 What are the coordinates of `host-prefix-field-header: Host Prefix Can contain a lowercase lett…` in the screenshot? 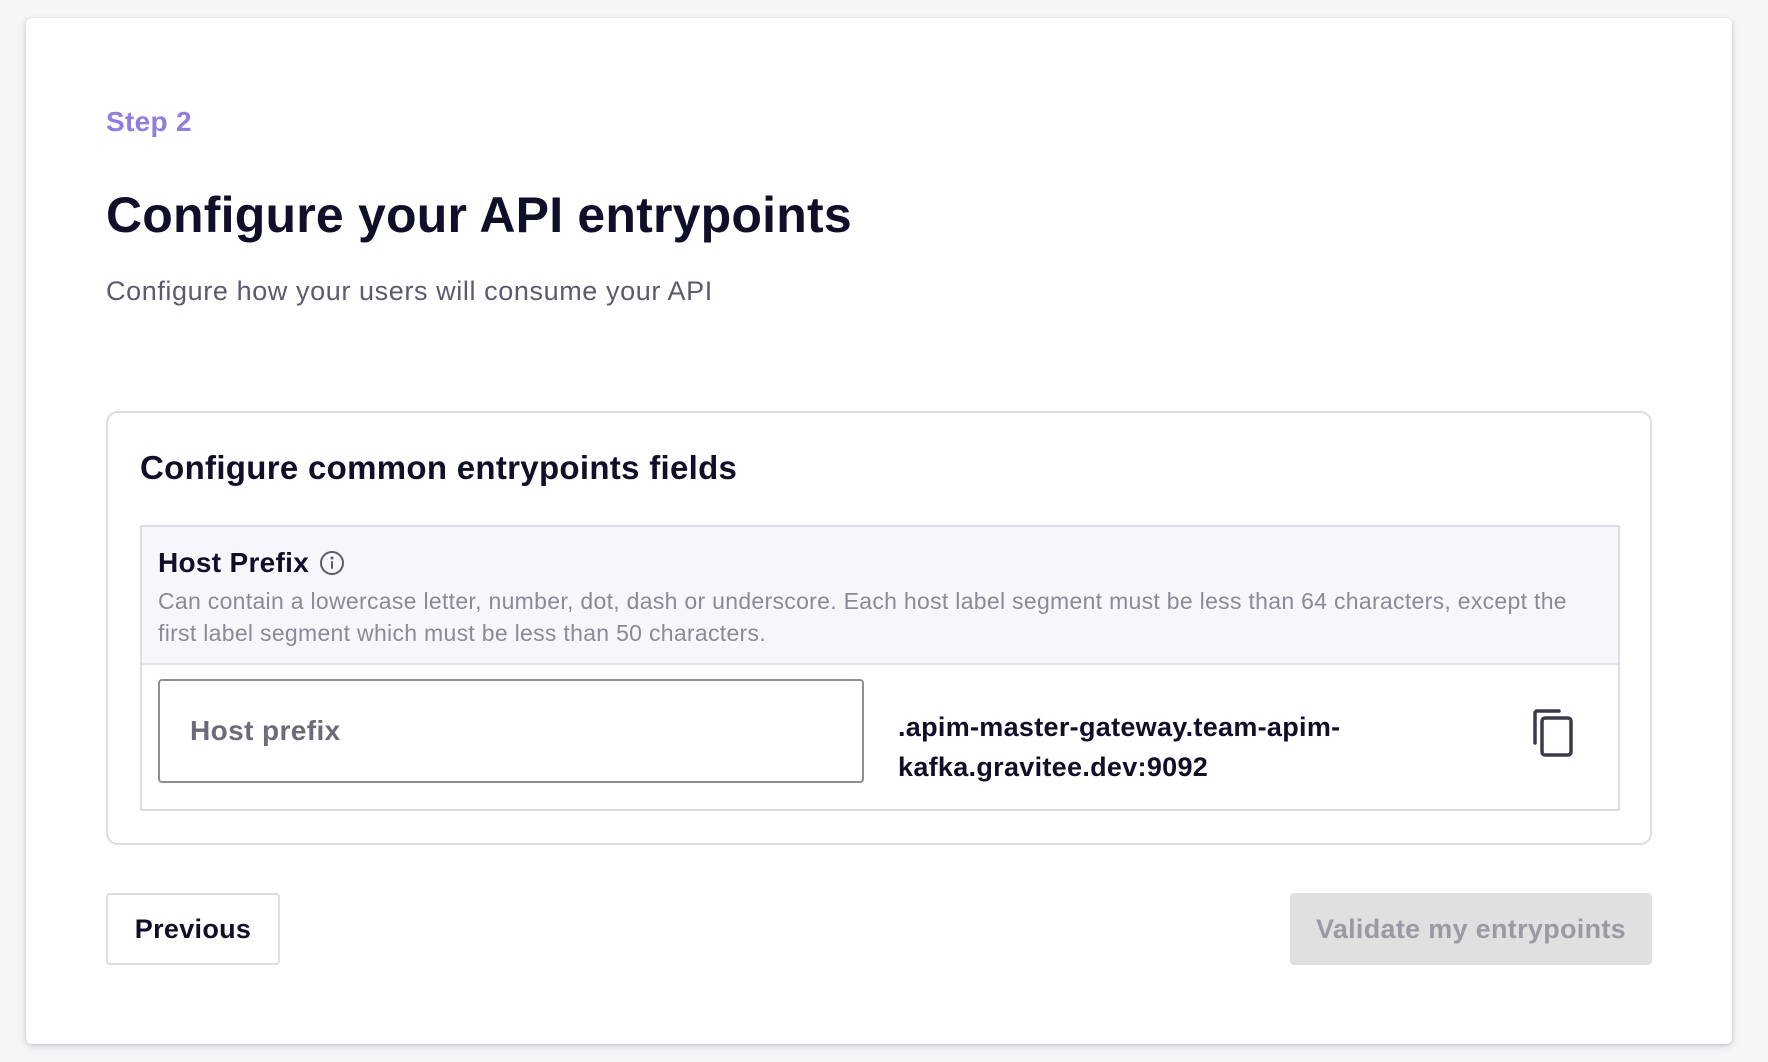 It's located at (880, 596).